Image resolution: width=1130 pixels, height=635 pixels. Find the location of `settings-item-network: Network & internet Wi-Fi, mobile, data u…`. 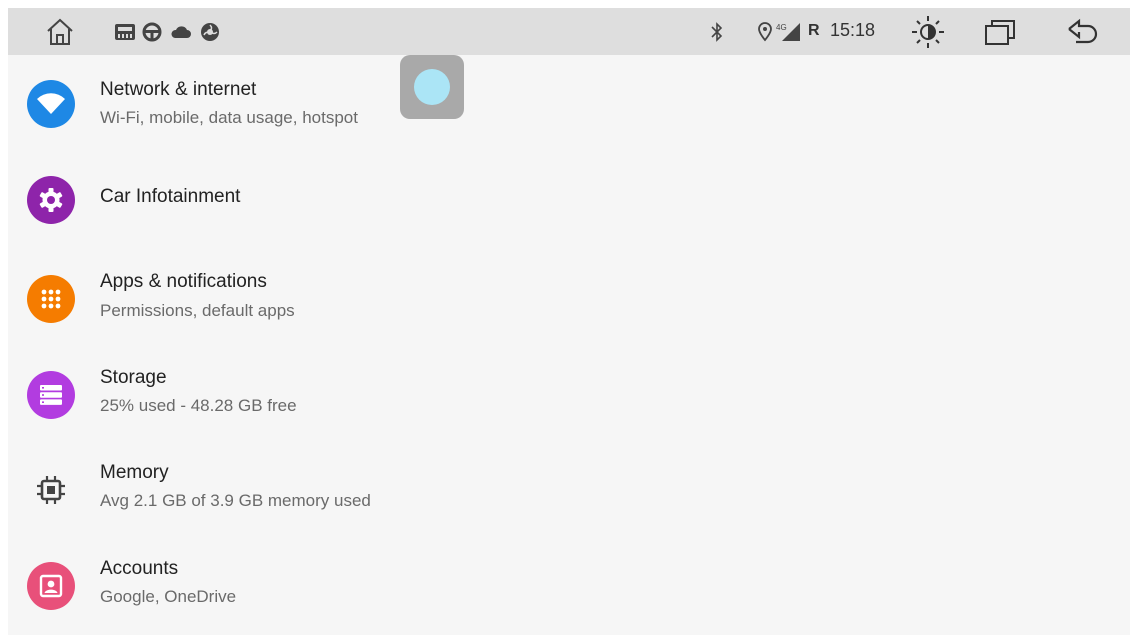

settings-item-network: Network & internet Wi-Fi, mobile, data u… is located at coordinates (569, 101).